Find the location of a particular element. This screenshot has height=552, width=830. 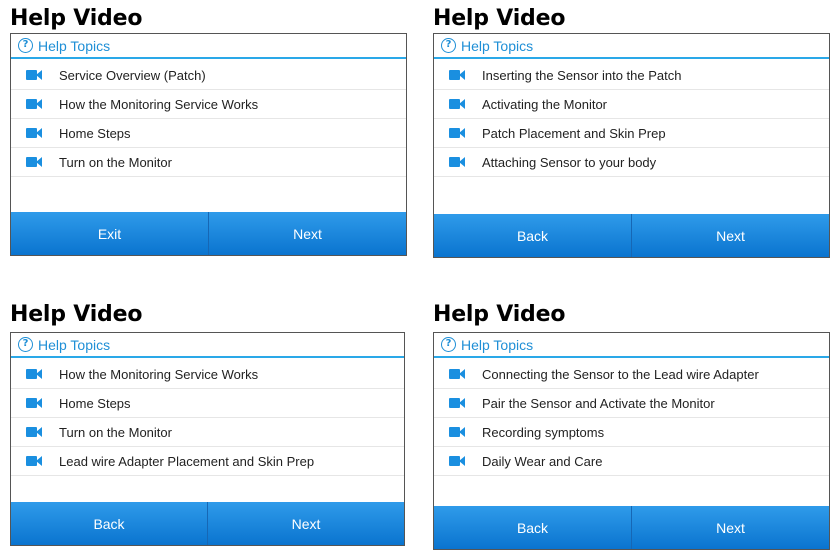

exit-button: Exit is located at coordinates (109, 233).